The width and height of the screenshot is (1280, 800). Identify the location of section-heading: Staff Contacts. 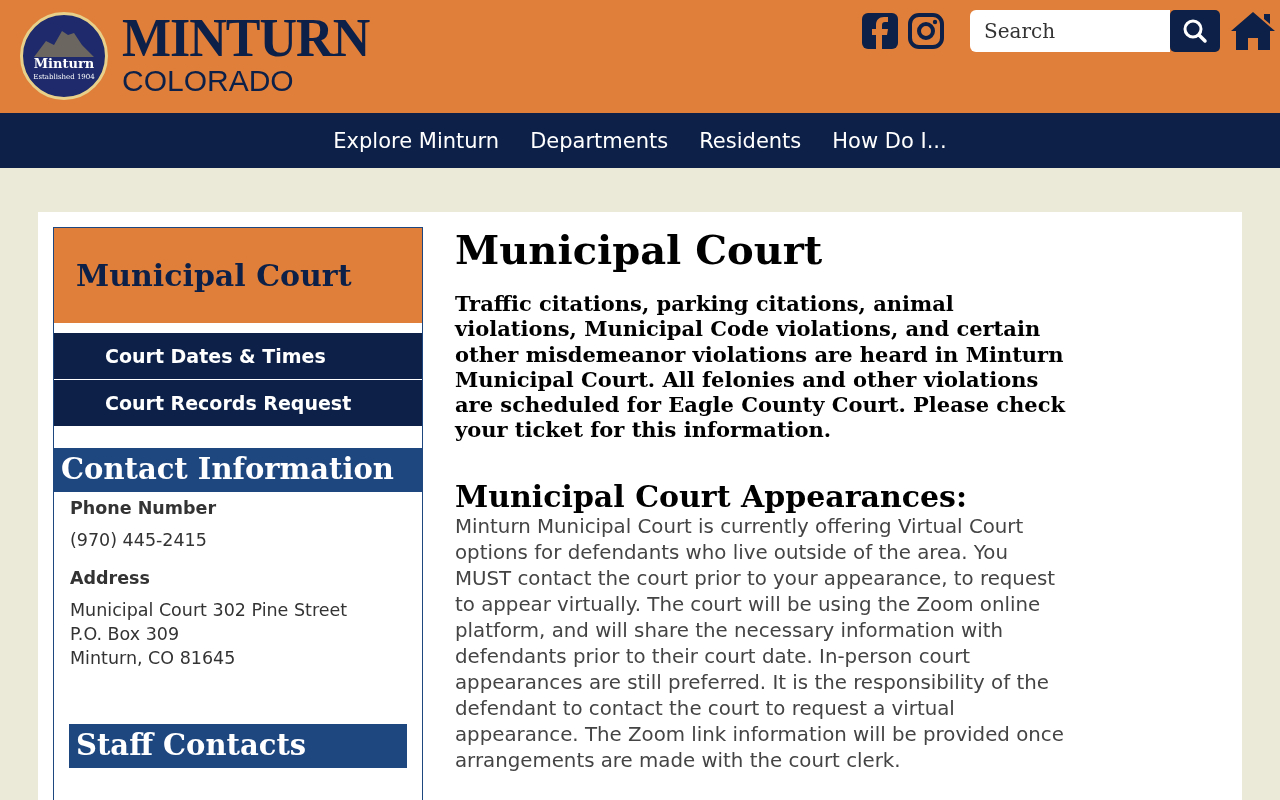
(238, 746).